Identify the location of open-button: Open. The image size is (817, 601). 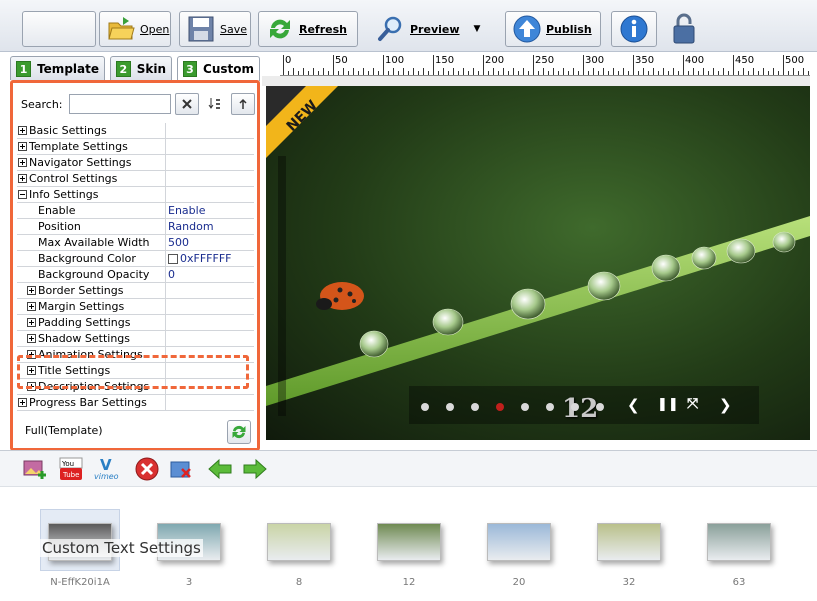
(135, 29).